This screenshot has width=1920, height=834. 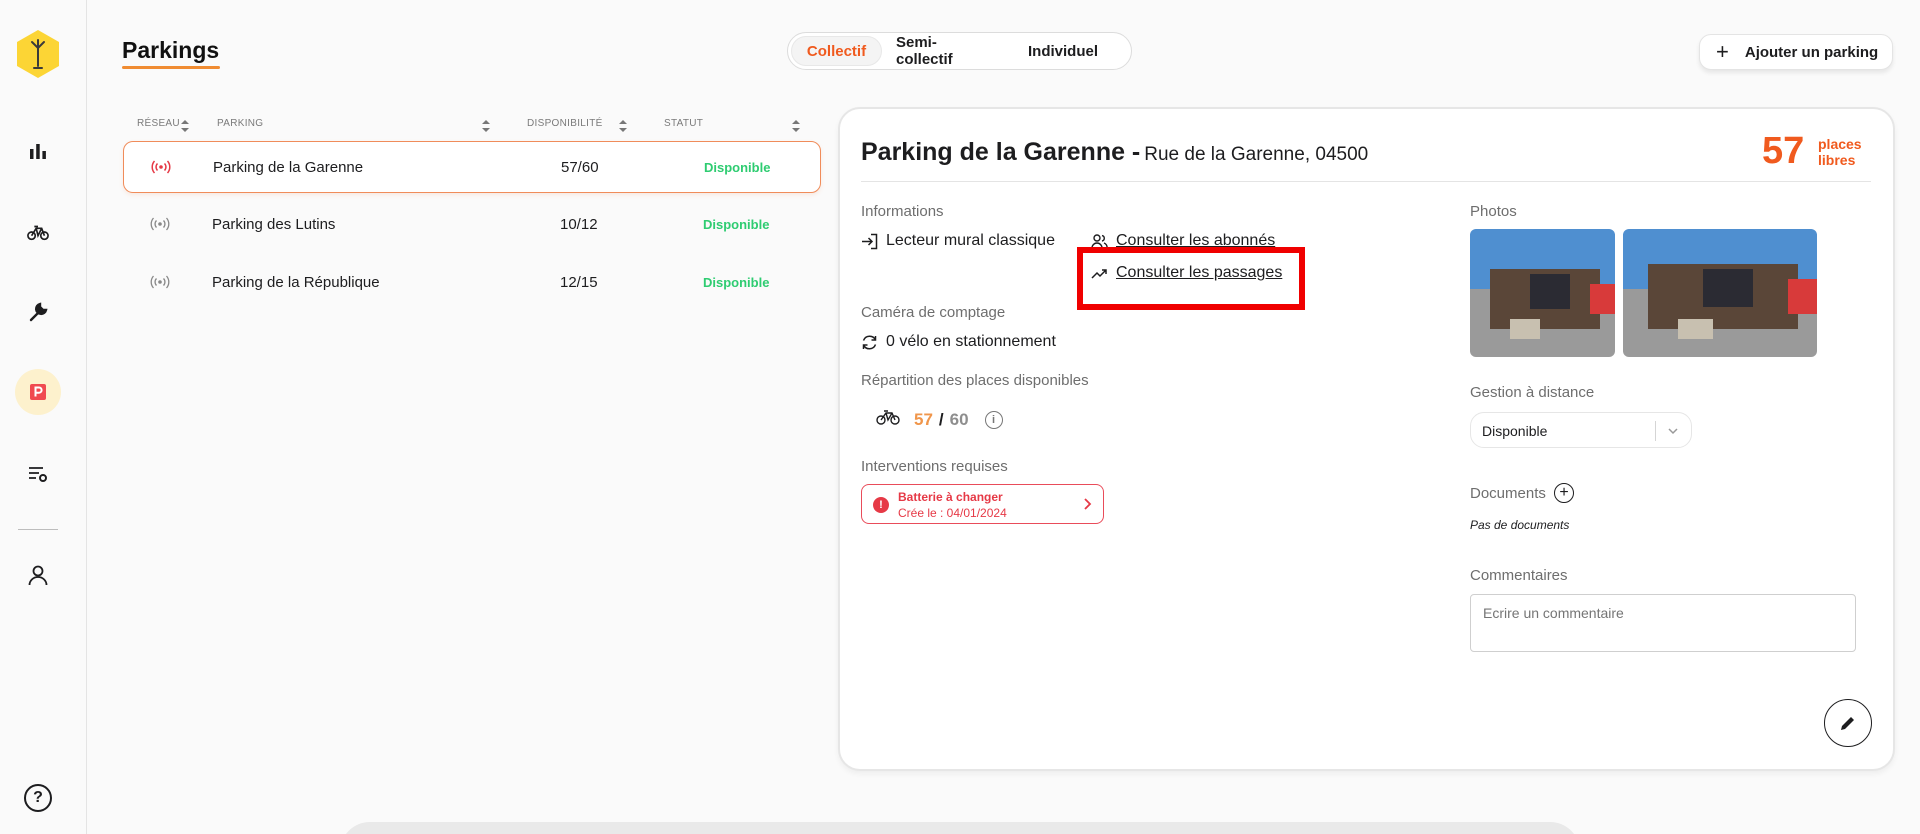 I want to click on refresh-icon, so click(x=869, y=342).